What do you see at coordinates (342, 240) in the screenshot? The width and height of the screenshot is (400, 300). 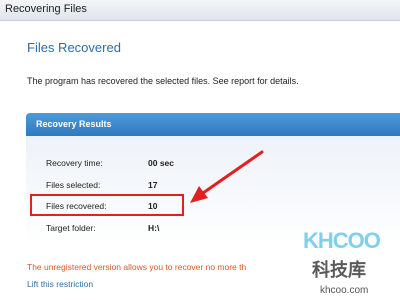 I see `watermark-logo: KHCOO` at bounding box center [342, 240].